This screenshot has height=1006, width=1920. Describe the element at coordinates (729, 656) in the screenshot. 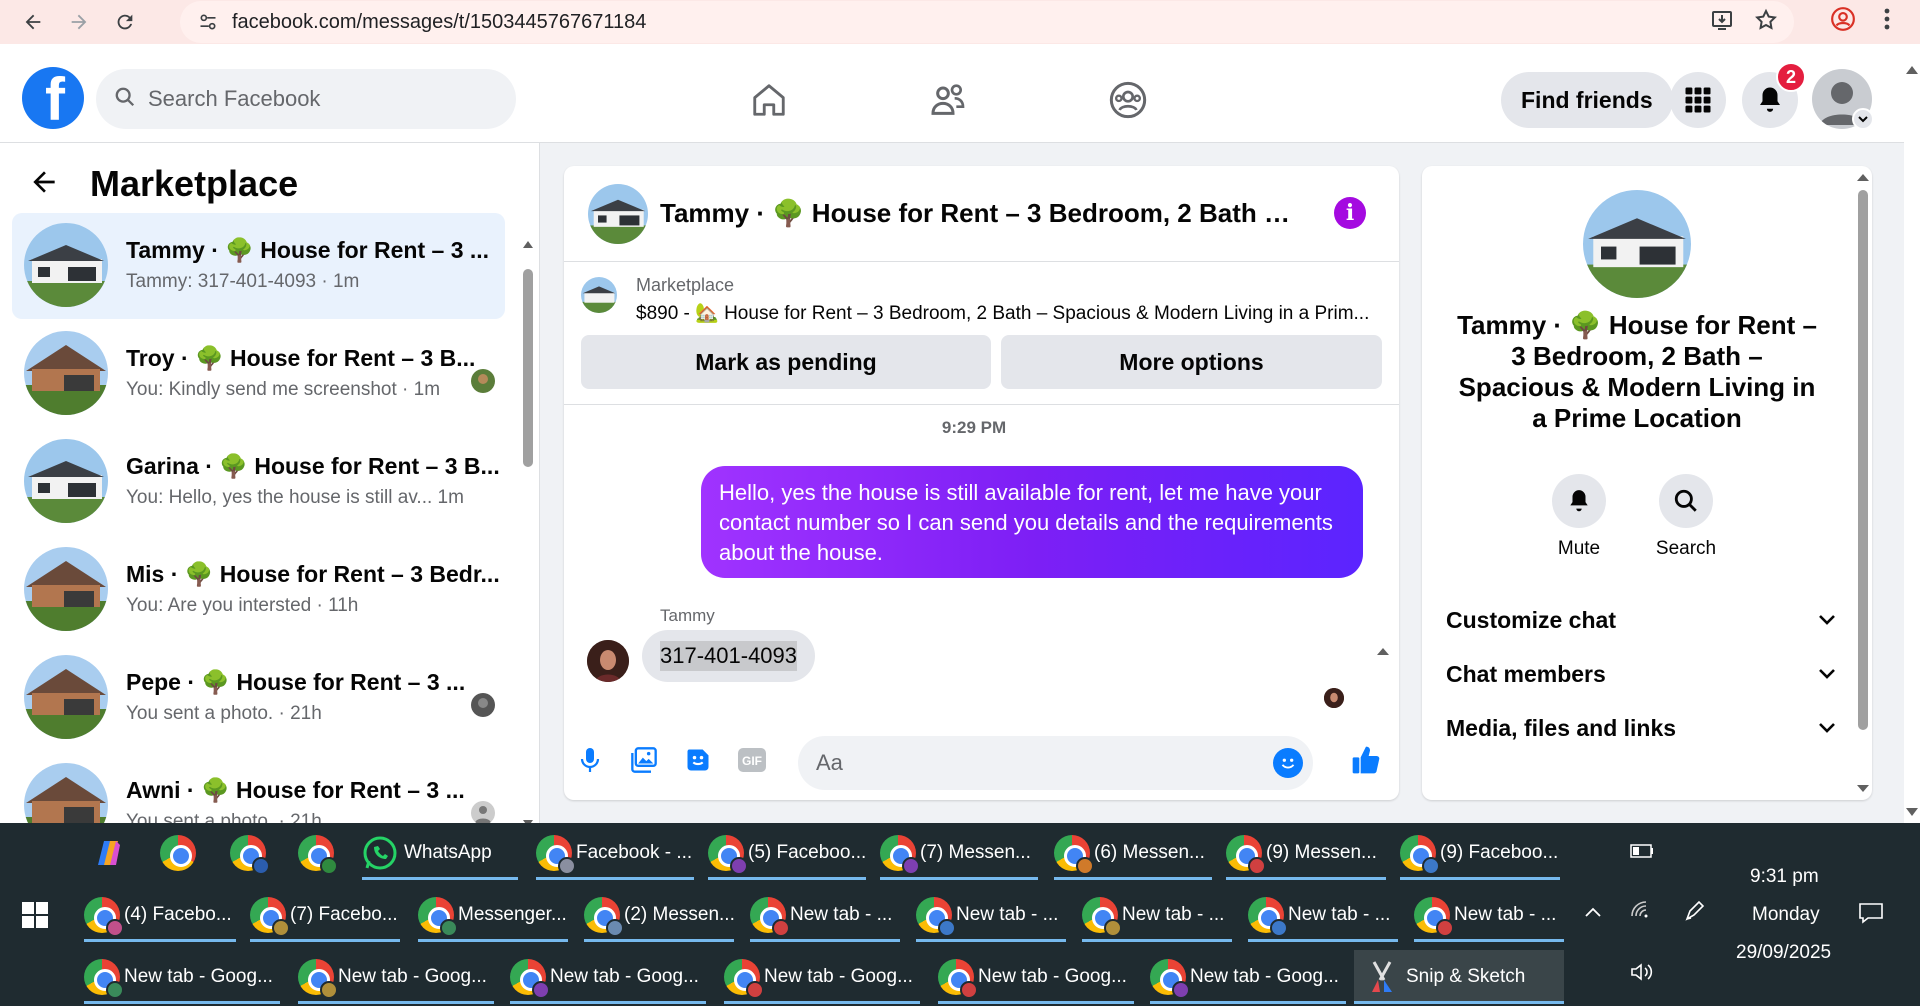

I see `incoming-message: 317-401-4093` at that location.